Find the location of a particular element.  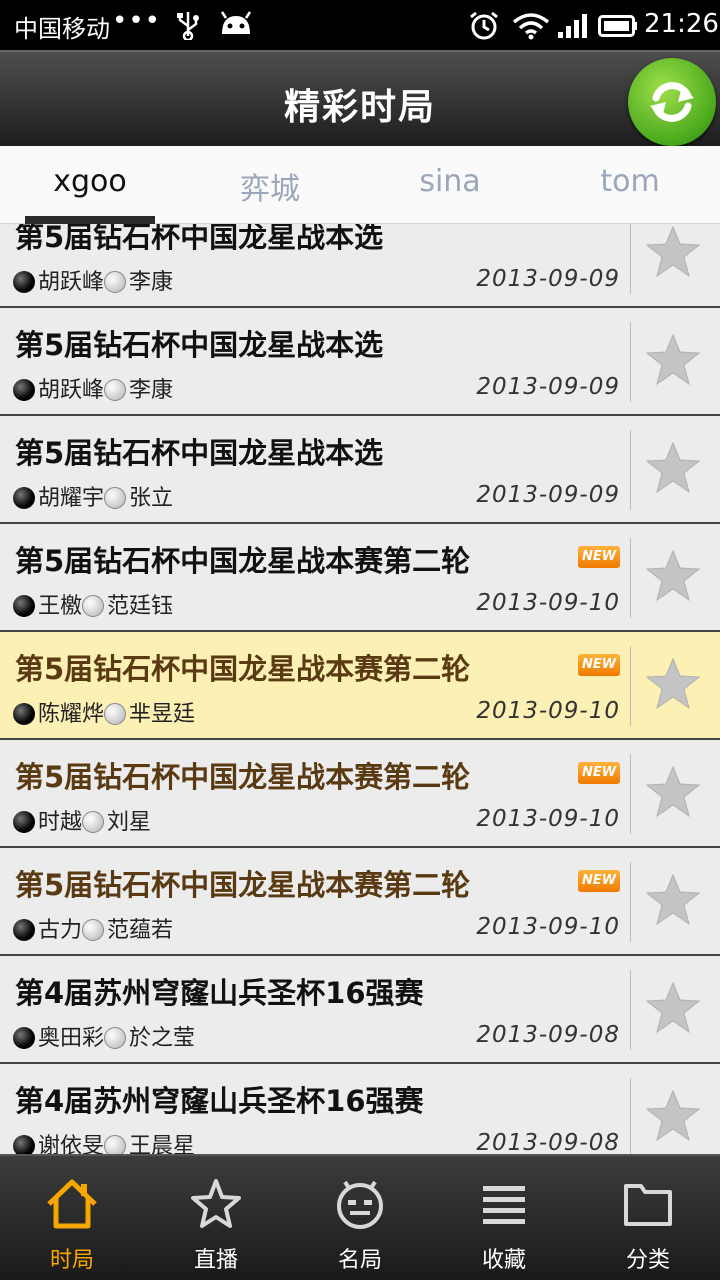

game-players: 王檄 范廷钰 is located at coordinates (93, 604).